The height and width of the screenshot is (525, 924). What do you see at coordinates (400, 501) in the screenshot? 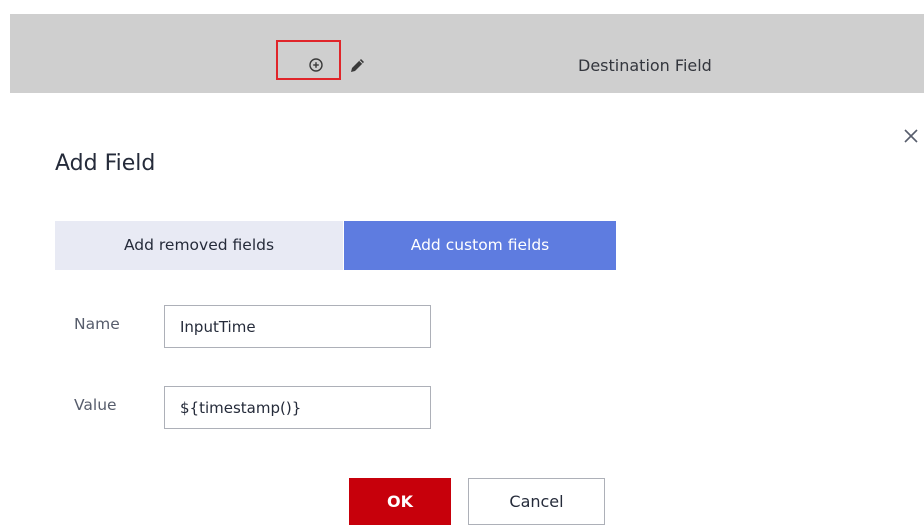
I see `ok-button: OK` at bounding box center [400, 501].